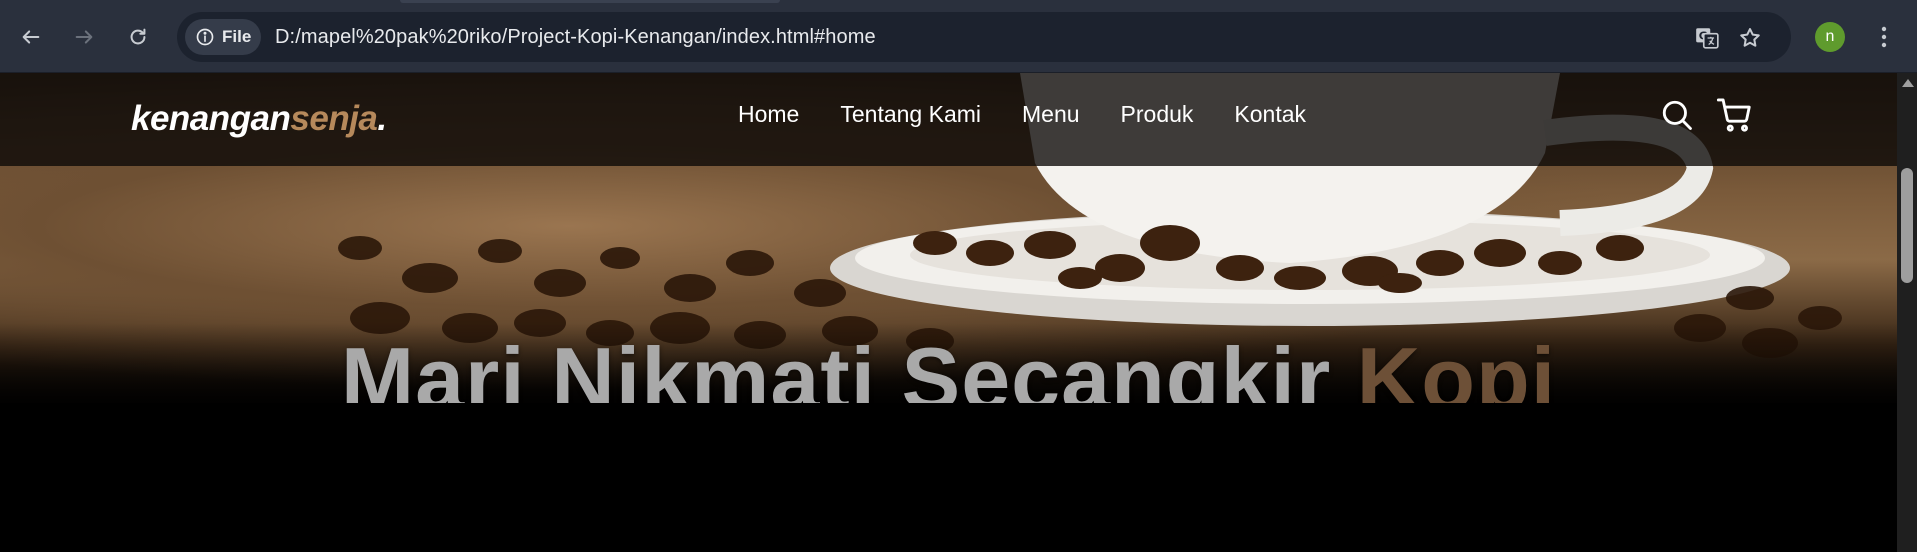 The height and width of the screenshot is (552, 1917). I want to click on scroll-up-arrow, so click(1908, 83).